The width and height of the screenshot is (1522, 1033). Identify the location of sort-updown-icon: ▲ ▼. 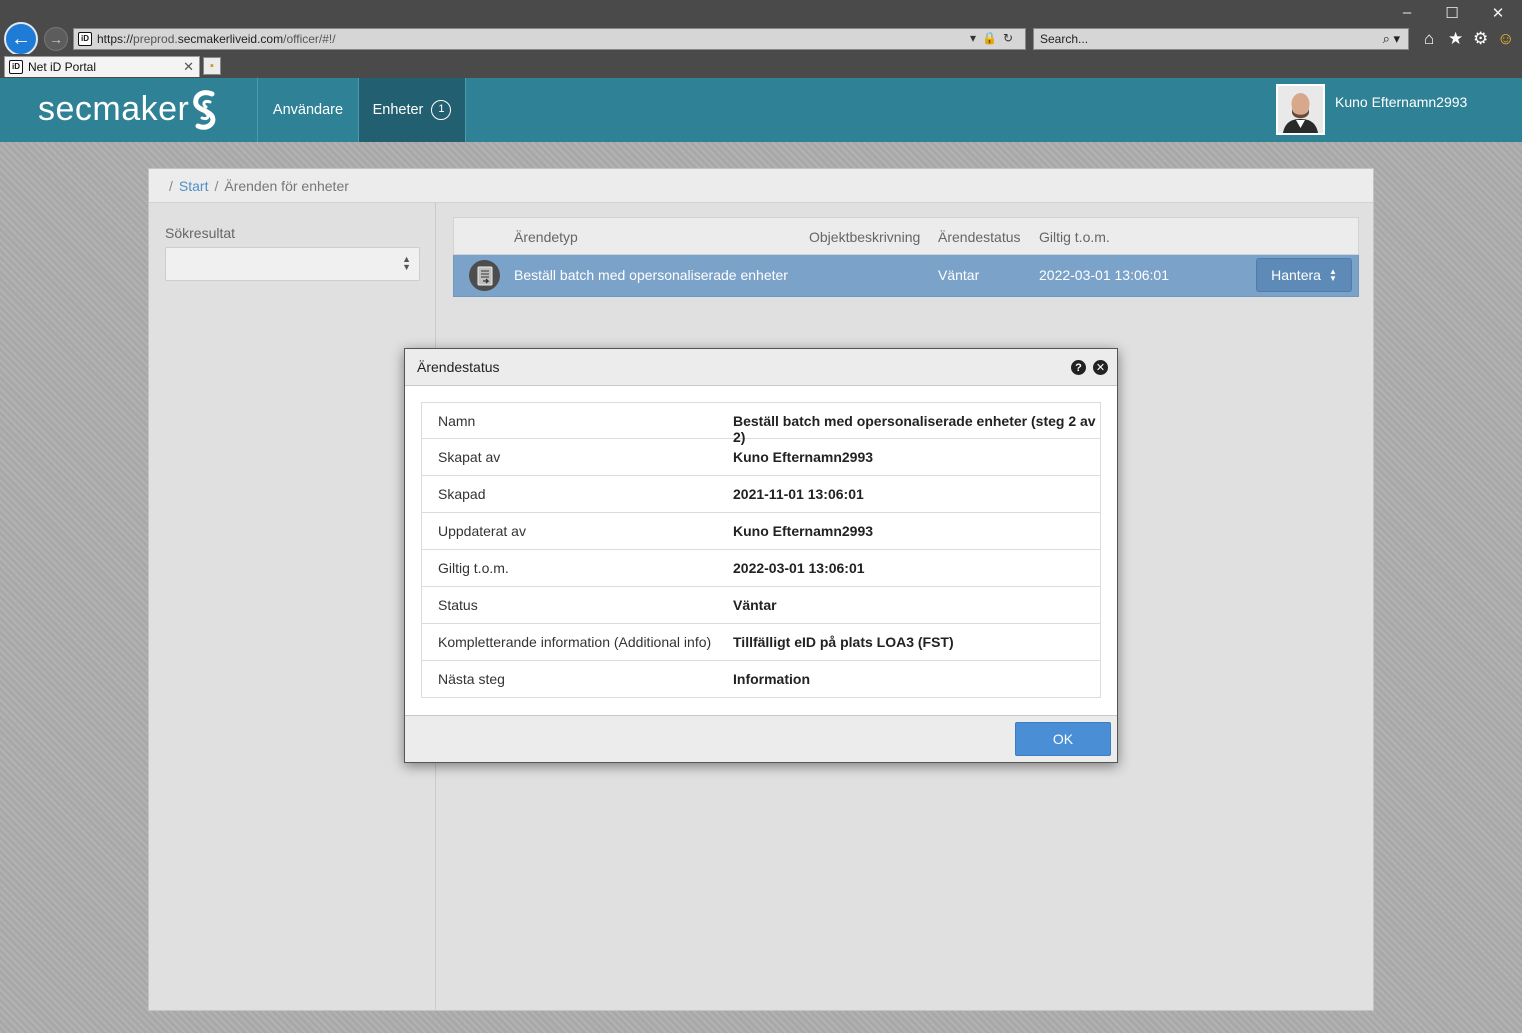
(406, 263).